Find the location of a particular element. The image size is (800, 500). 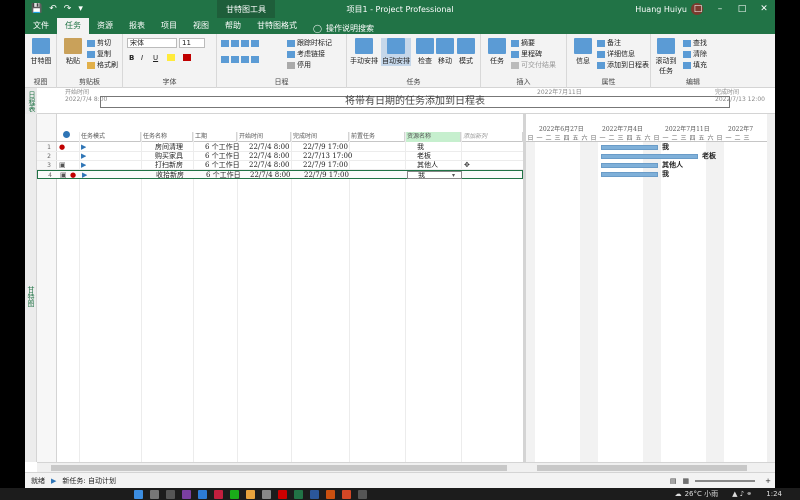

font-name-select: 宋体 is located at coordinates (152, 43).